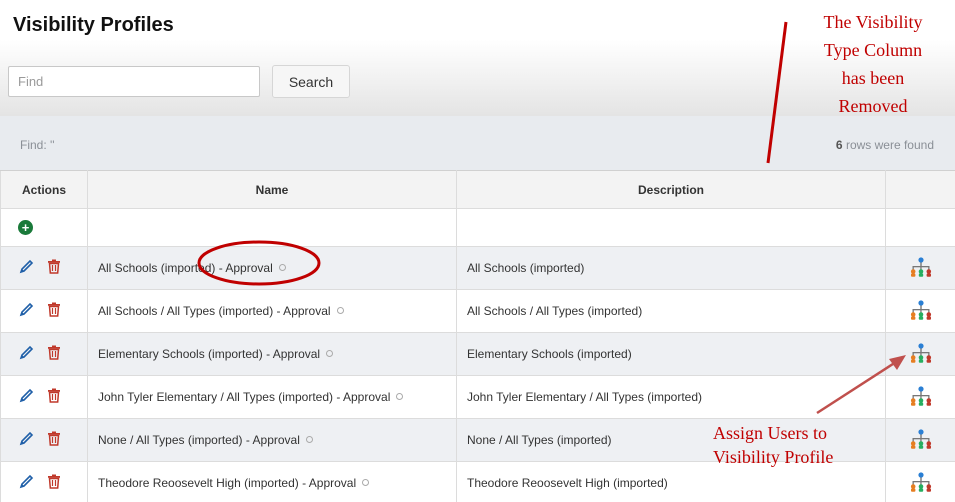  I want to click on find-label: Find: '', so click(37, 145).